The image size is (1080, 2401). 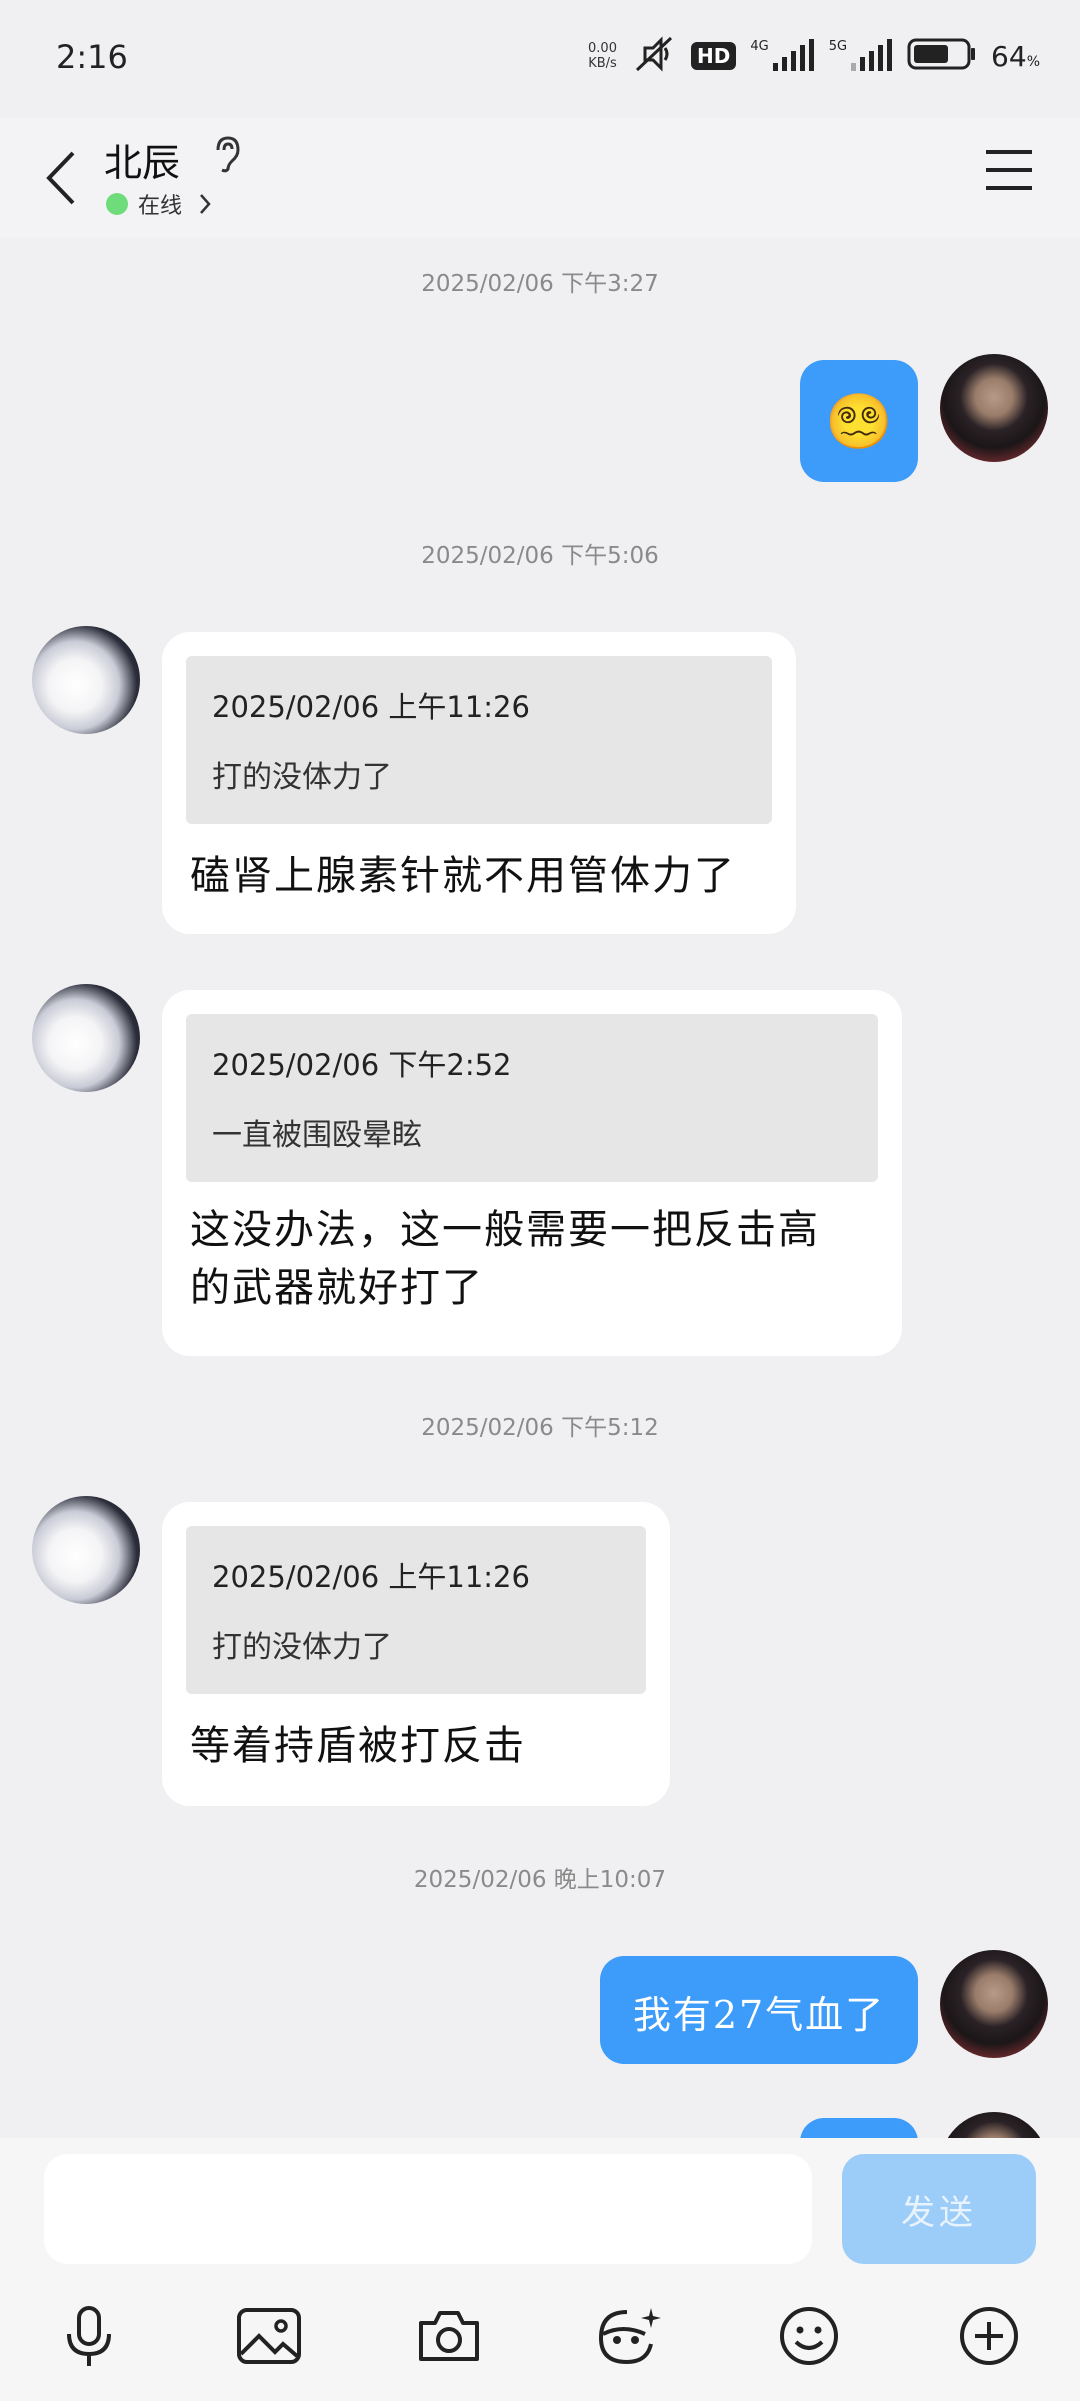 I want to click on online-status: 在线, so click(x=159, y=204).